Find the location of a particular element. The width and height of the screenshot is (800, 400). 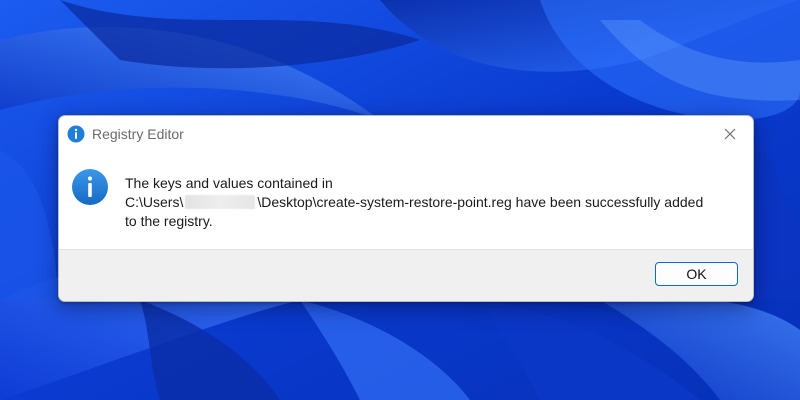

close-button is located at coordinates (730, 134).